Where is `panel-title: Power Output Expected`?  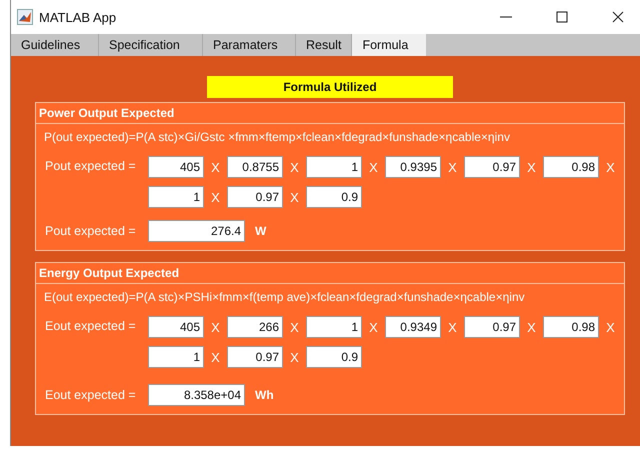 panel-title: Power Output Expected is located at coordinates (330, 113).